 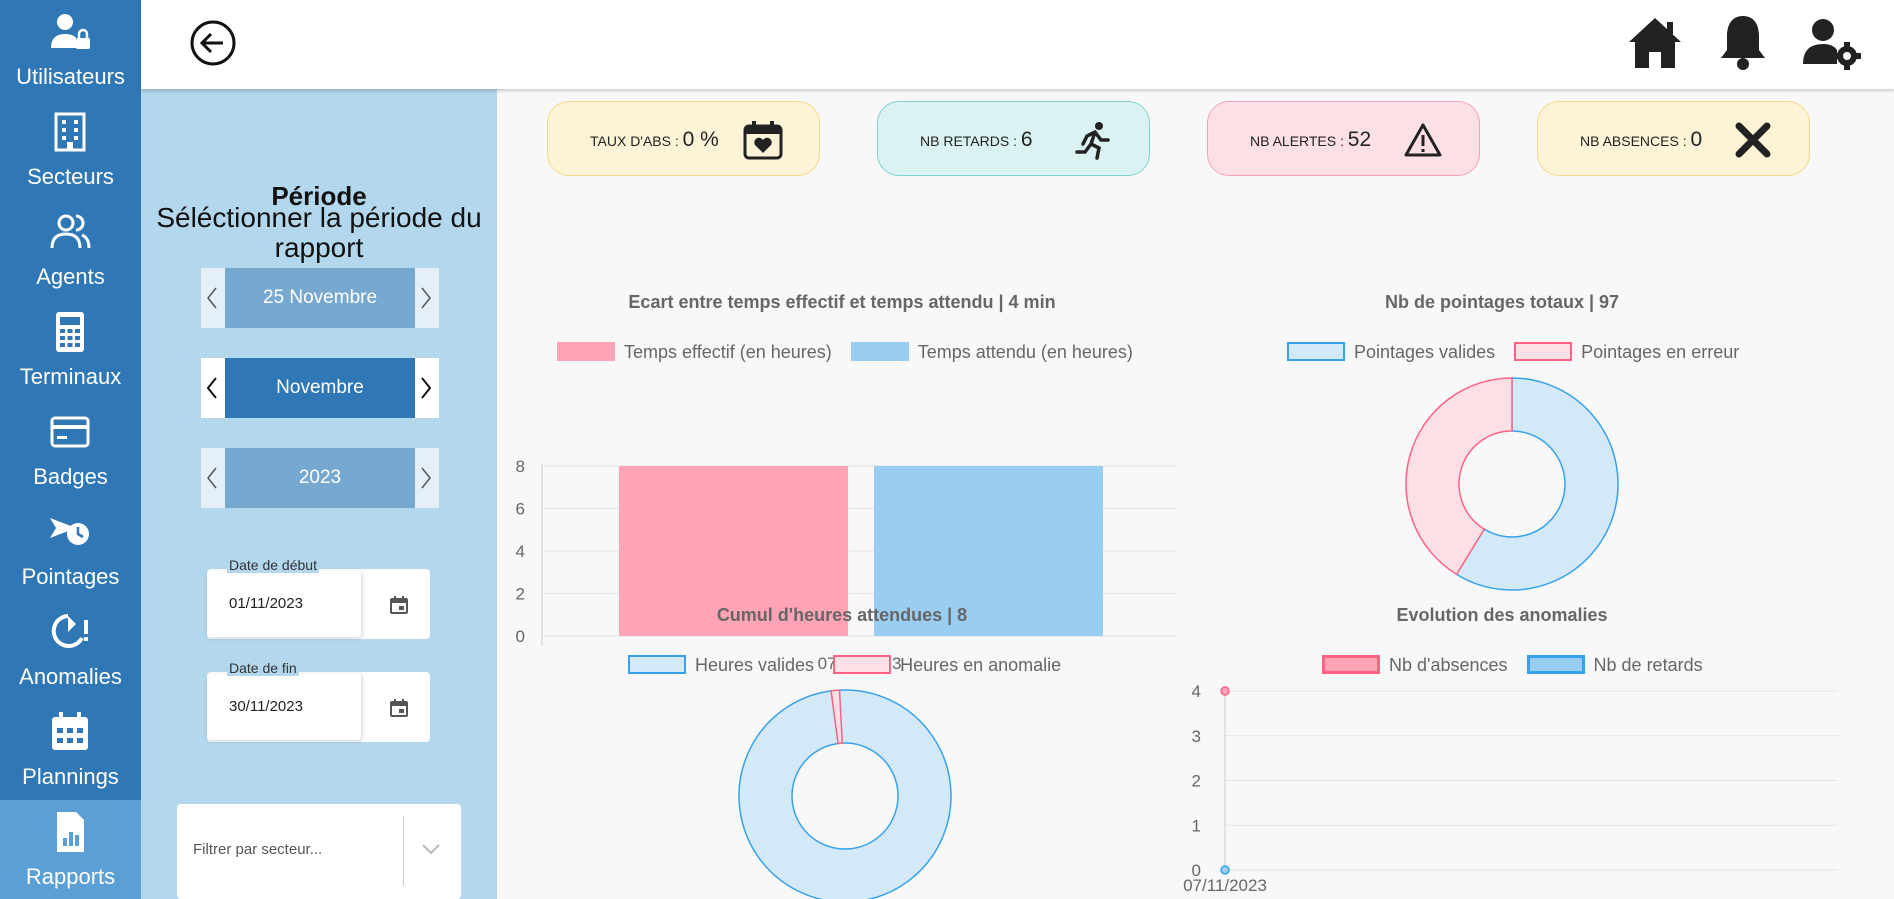 I want to click on kpi-absences: NB ABSENCES : 0, so click(x=1673, y=138).